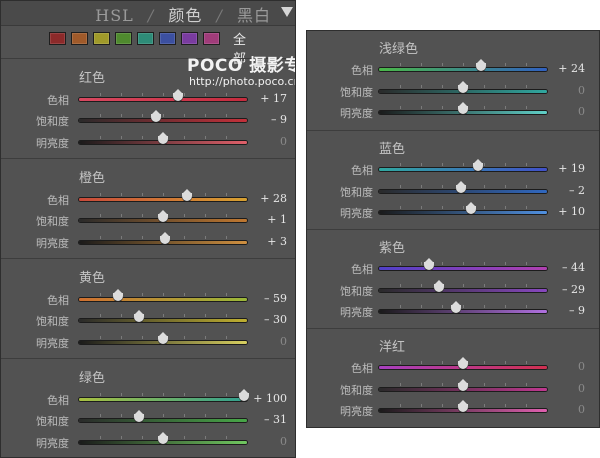  Describe the element at coordinates (269, 241) in the screenshot. I see `slider-value: + 3` at that location.